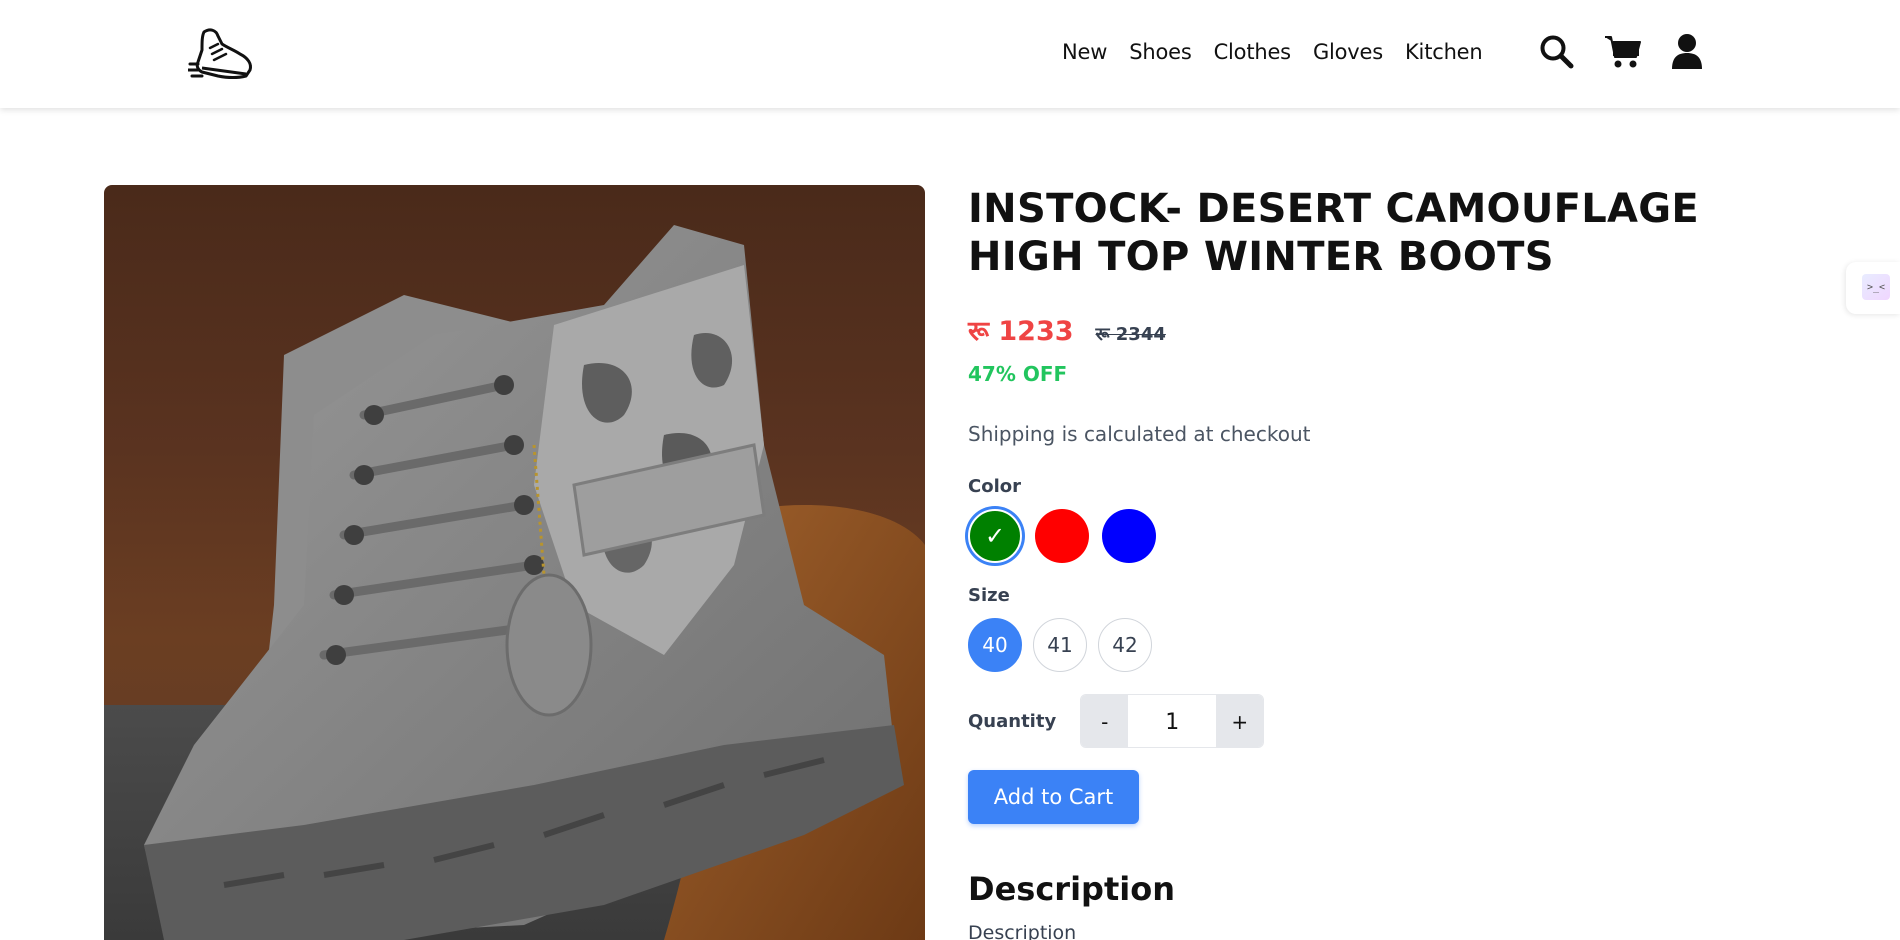 The height and width of the screenshot is (940, 1900). Describe the element at coordinates (1130, 334) in the screenshot. I see `compare-price: रू 2344` at that location.